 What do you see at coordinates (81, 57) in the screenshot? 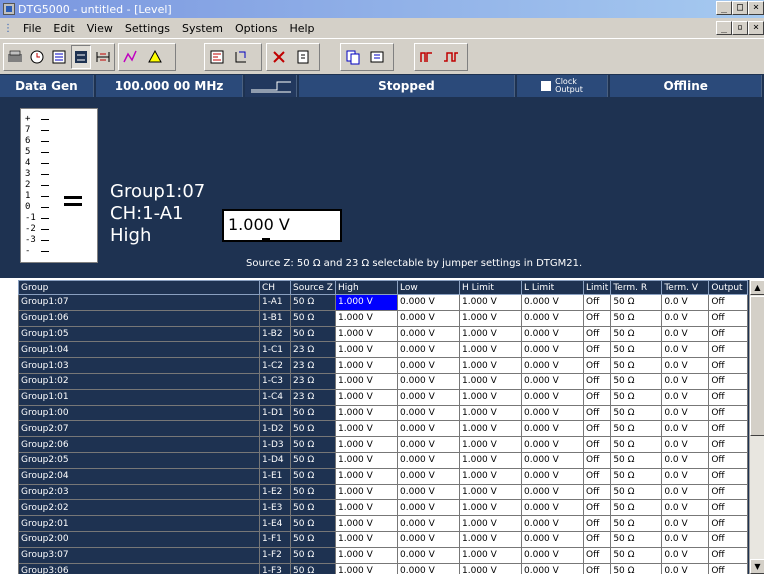
I see `level-icon` at bounding box center [81, 57].